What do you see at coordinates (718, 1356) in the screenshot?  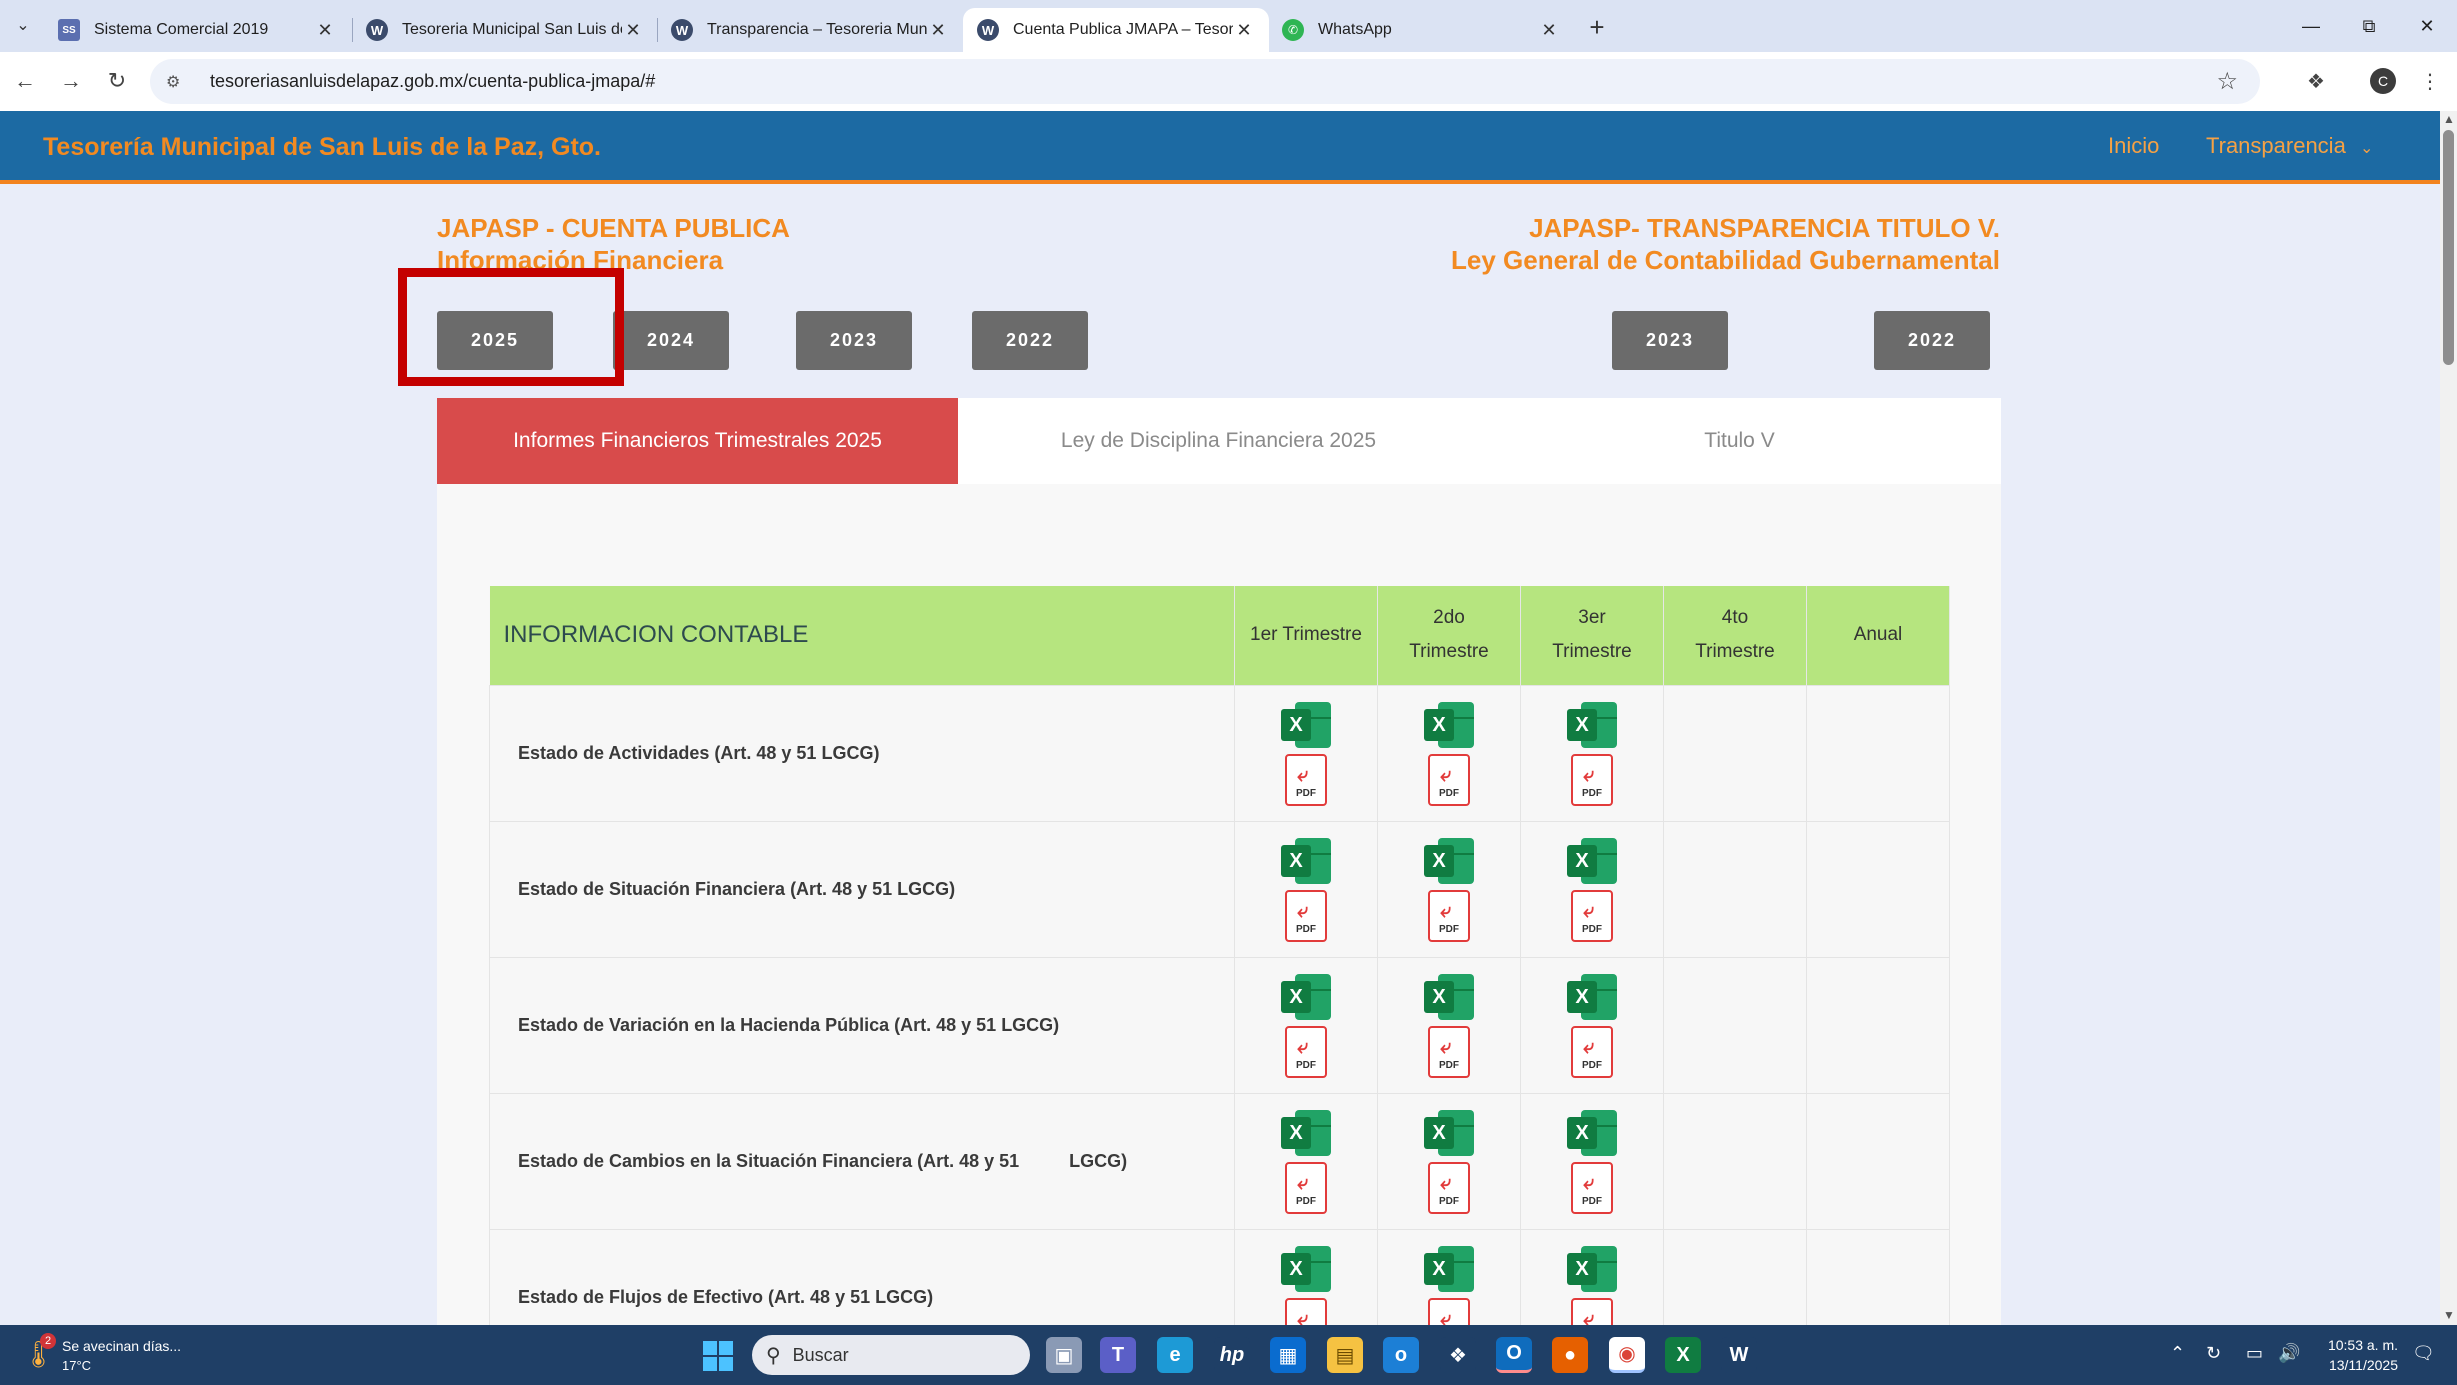 I see `windows-start-icon` at bounding box center [718, 1356].